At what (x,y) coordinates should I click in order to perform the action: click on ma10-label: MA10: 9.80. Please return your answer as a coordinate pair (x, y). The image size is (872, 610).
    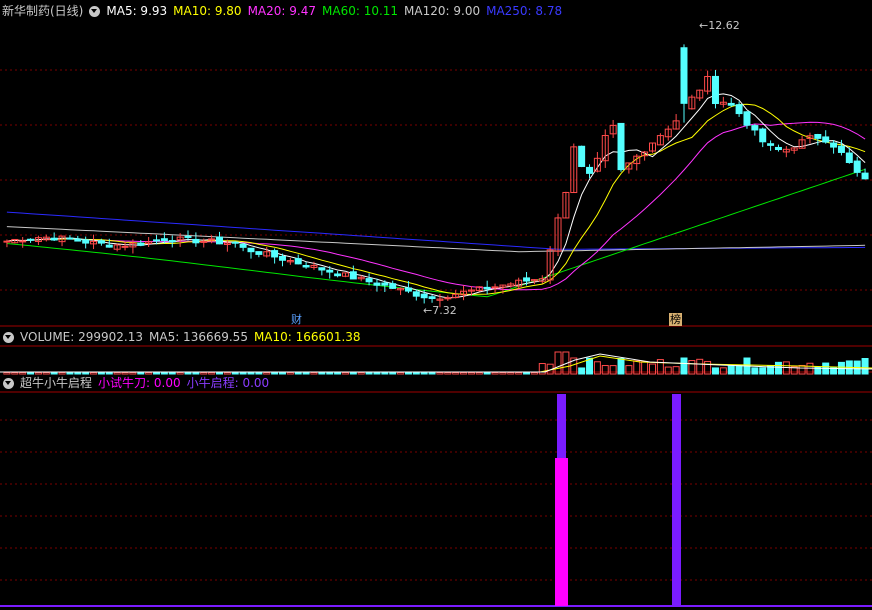
    Looking at the image, I should click on (207, 11).